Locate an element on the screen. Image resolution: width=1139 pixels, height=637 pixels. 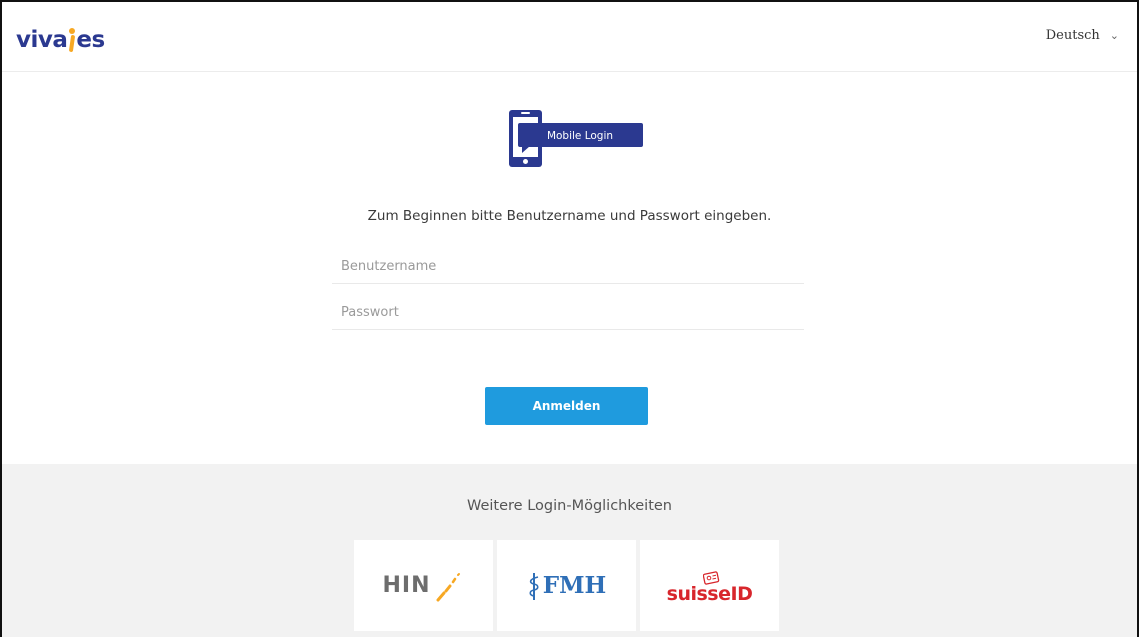
hin-login-button: HIN is located at coordinates (423, 585).